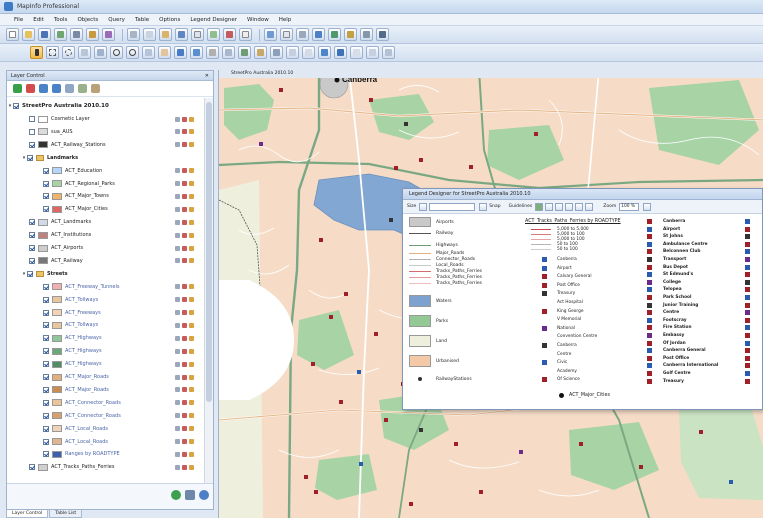  I want to click on hotlink-icon, so click(196, 52).